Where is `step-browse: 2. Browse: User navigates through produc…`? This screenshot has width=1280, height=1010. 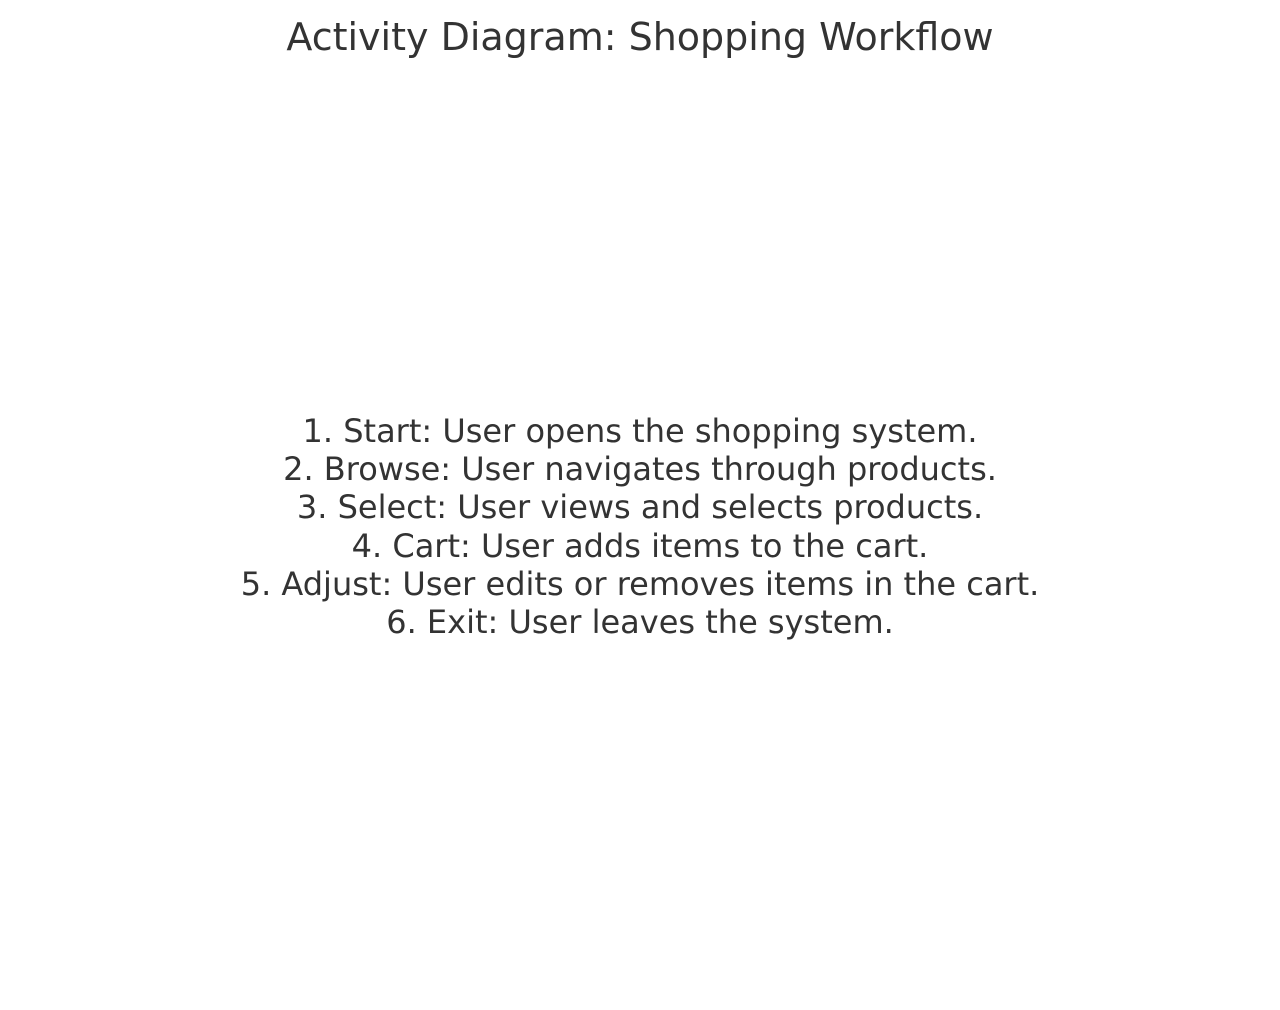
step-browse: 2. Browse: User navigates through produc… is located at coordinates (640, 469).